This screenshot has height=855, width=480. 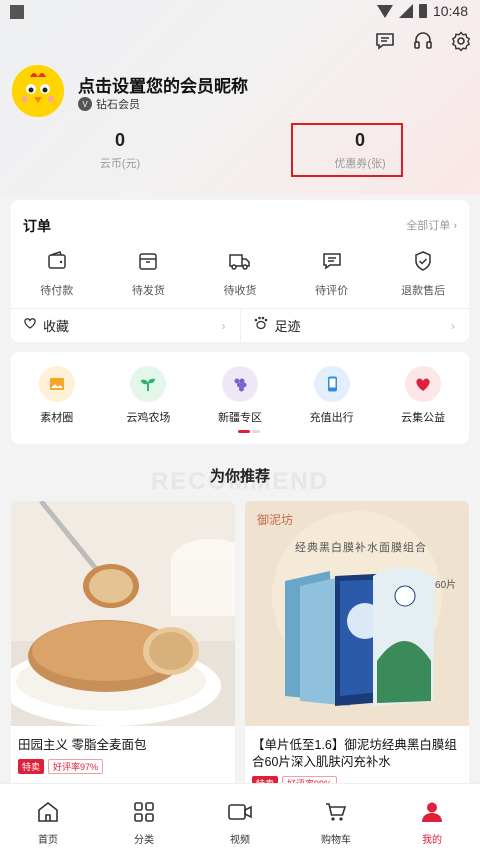 I want to click on settings-gear-icon, so click(x=461, y=41).